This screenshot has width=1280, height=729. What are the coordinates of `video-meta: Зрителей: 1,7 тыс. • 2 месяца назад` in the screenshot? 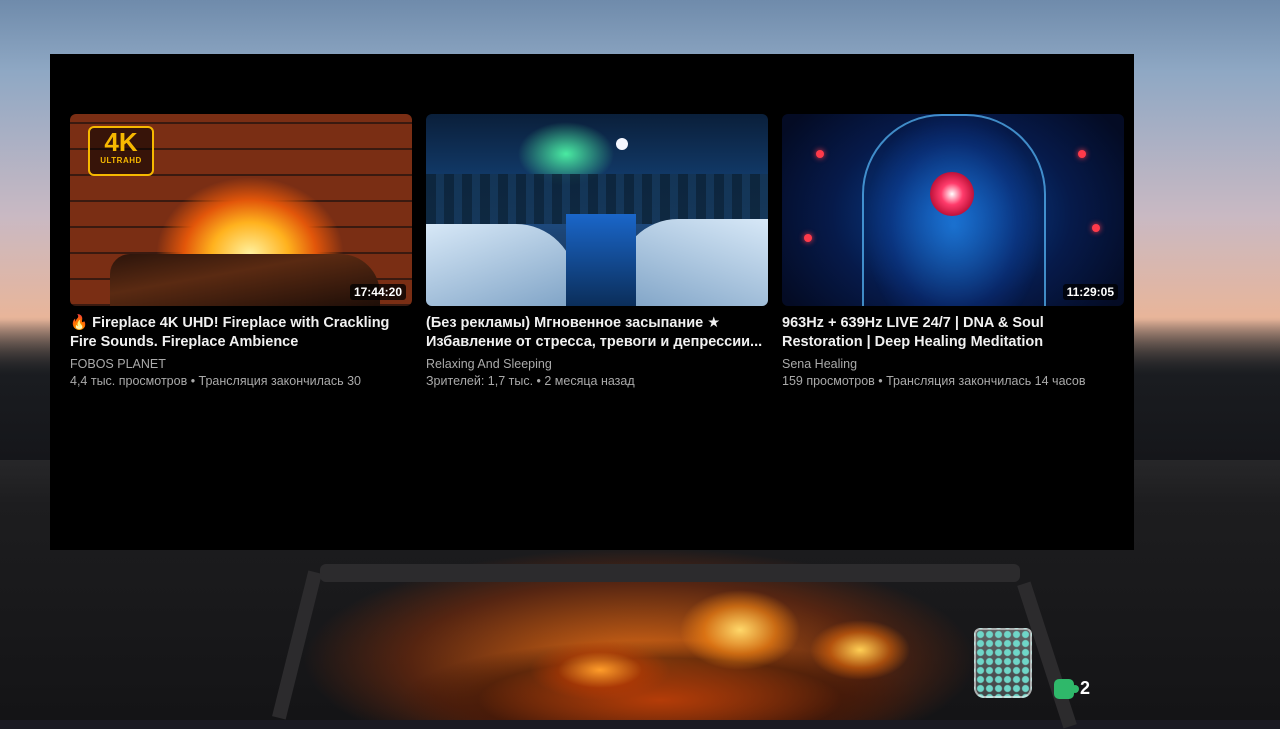 It's located at (530, 381).